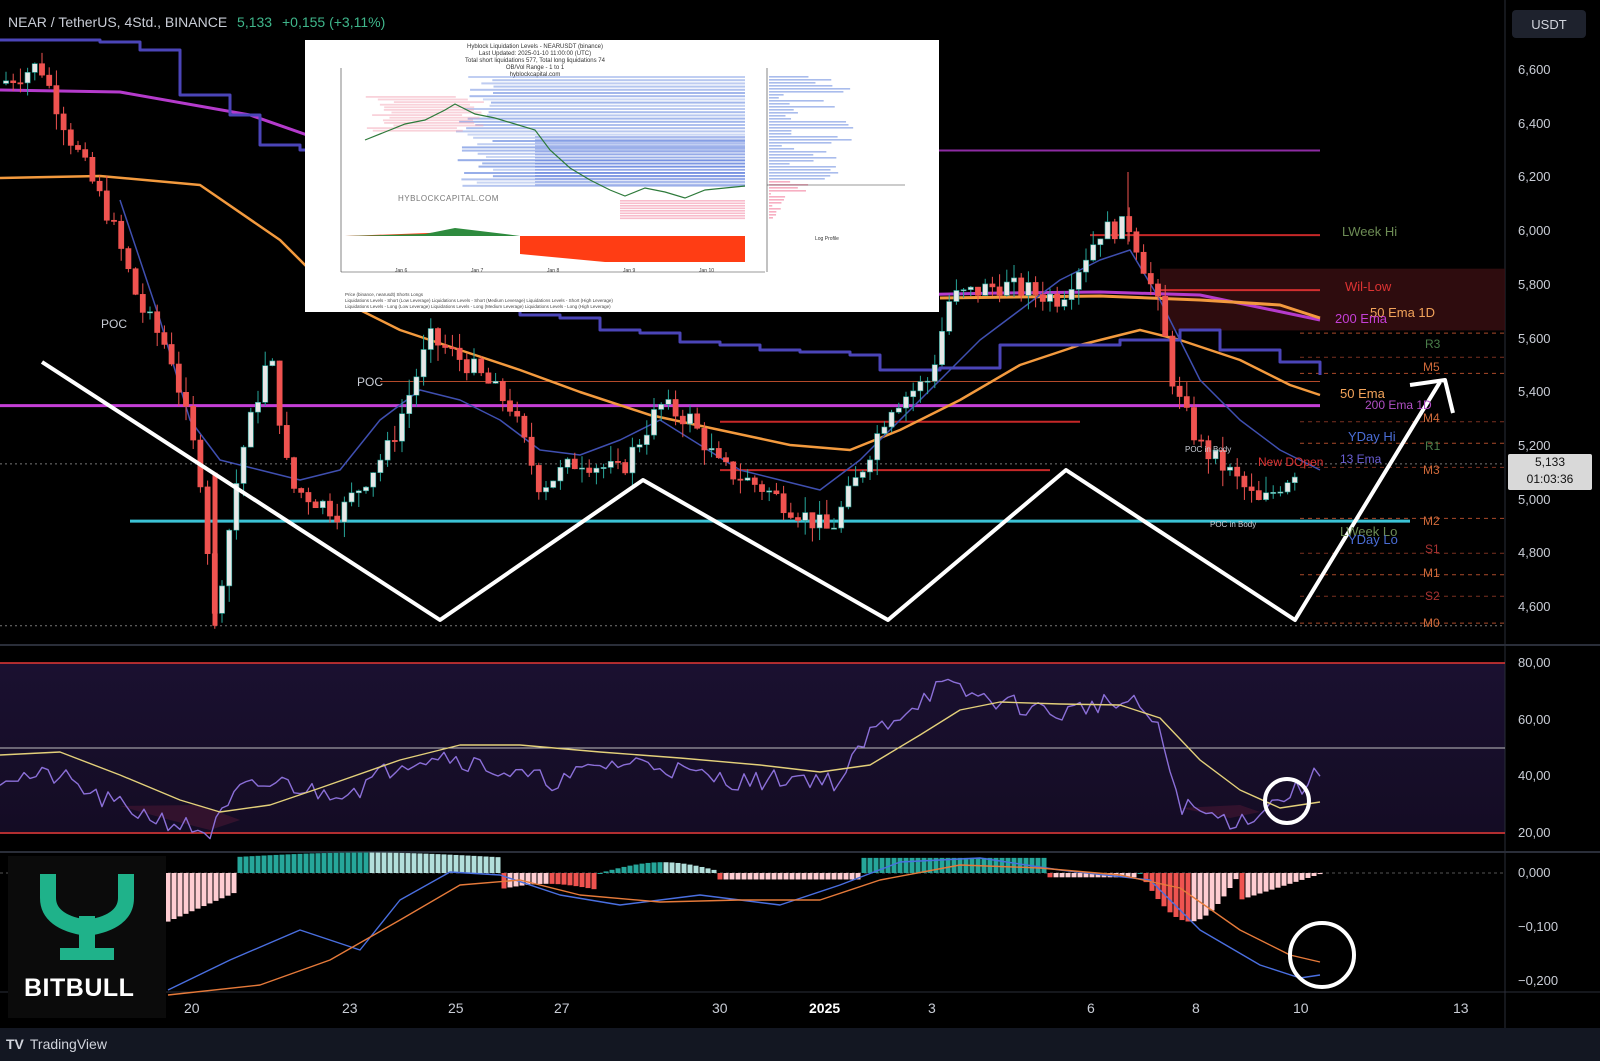 This screenshot has width=1600, height=1061. What do you see at coordinates (477, 271) in the screenshot?
I see `inset-x-jan7: Jan 7` at bounding box center [477, 271].